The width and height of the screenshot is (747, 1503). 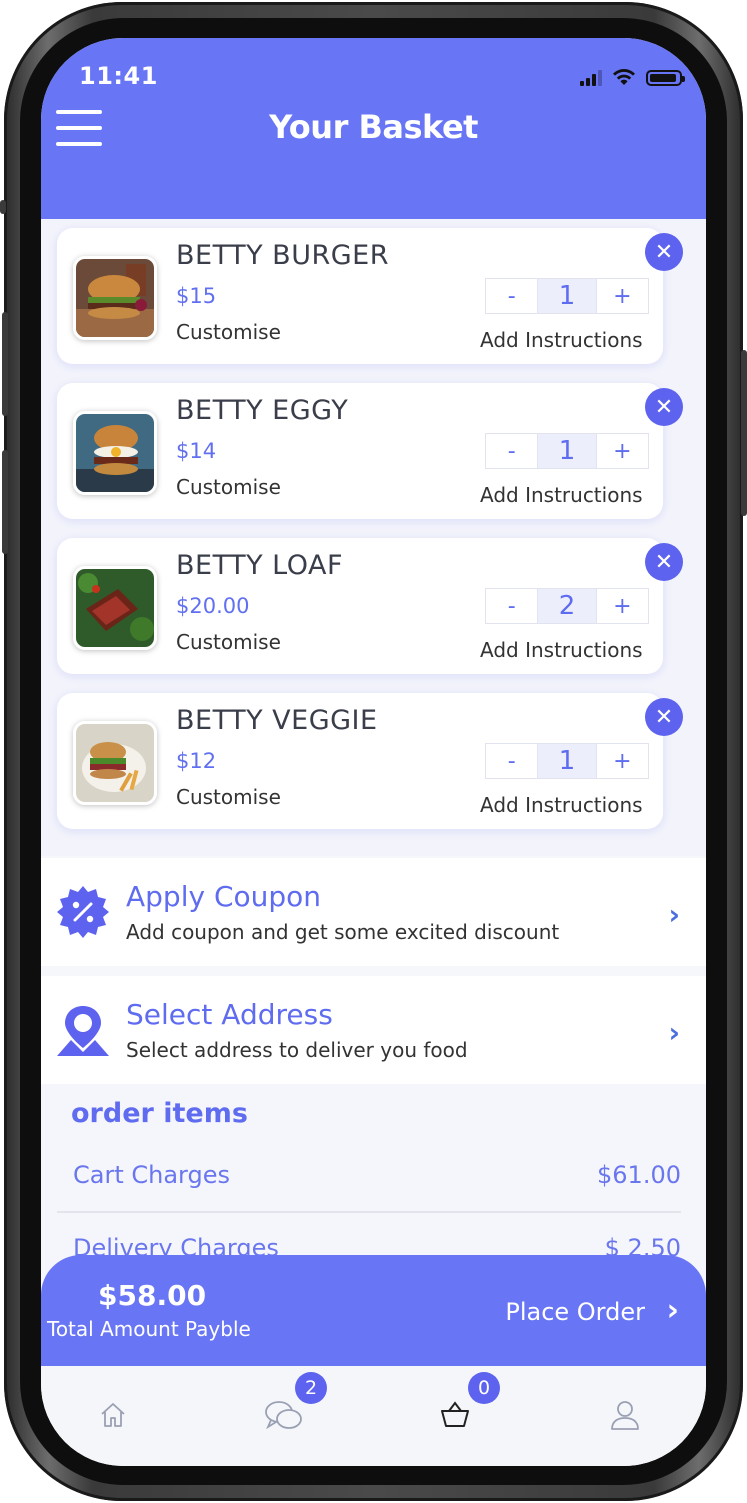 What do you see at coordinates (196, 296) in the screenshot?
I see `item-price: $15` at bounding box center [196, 296].